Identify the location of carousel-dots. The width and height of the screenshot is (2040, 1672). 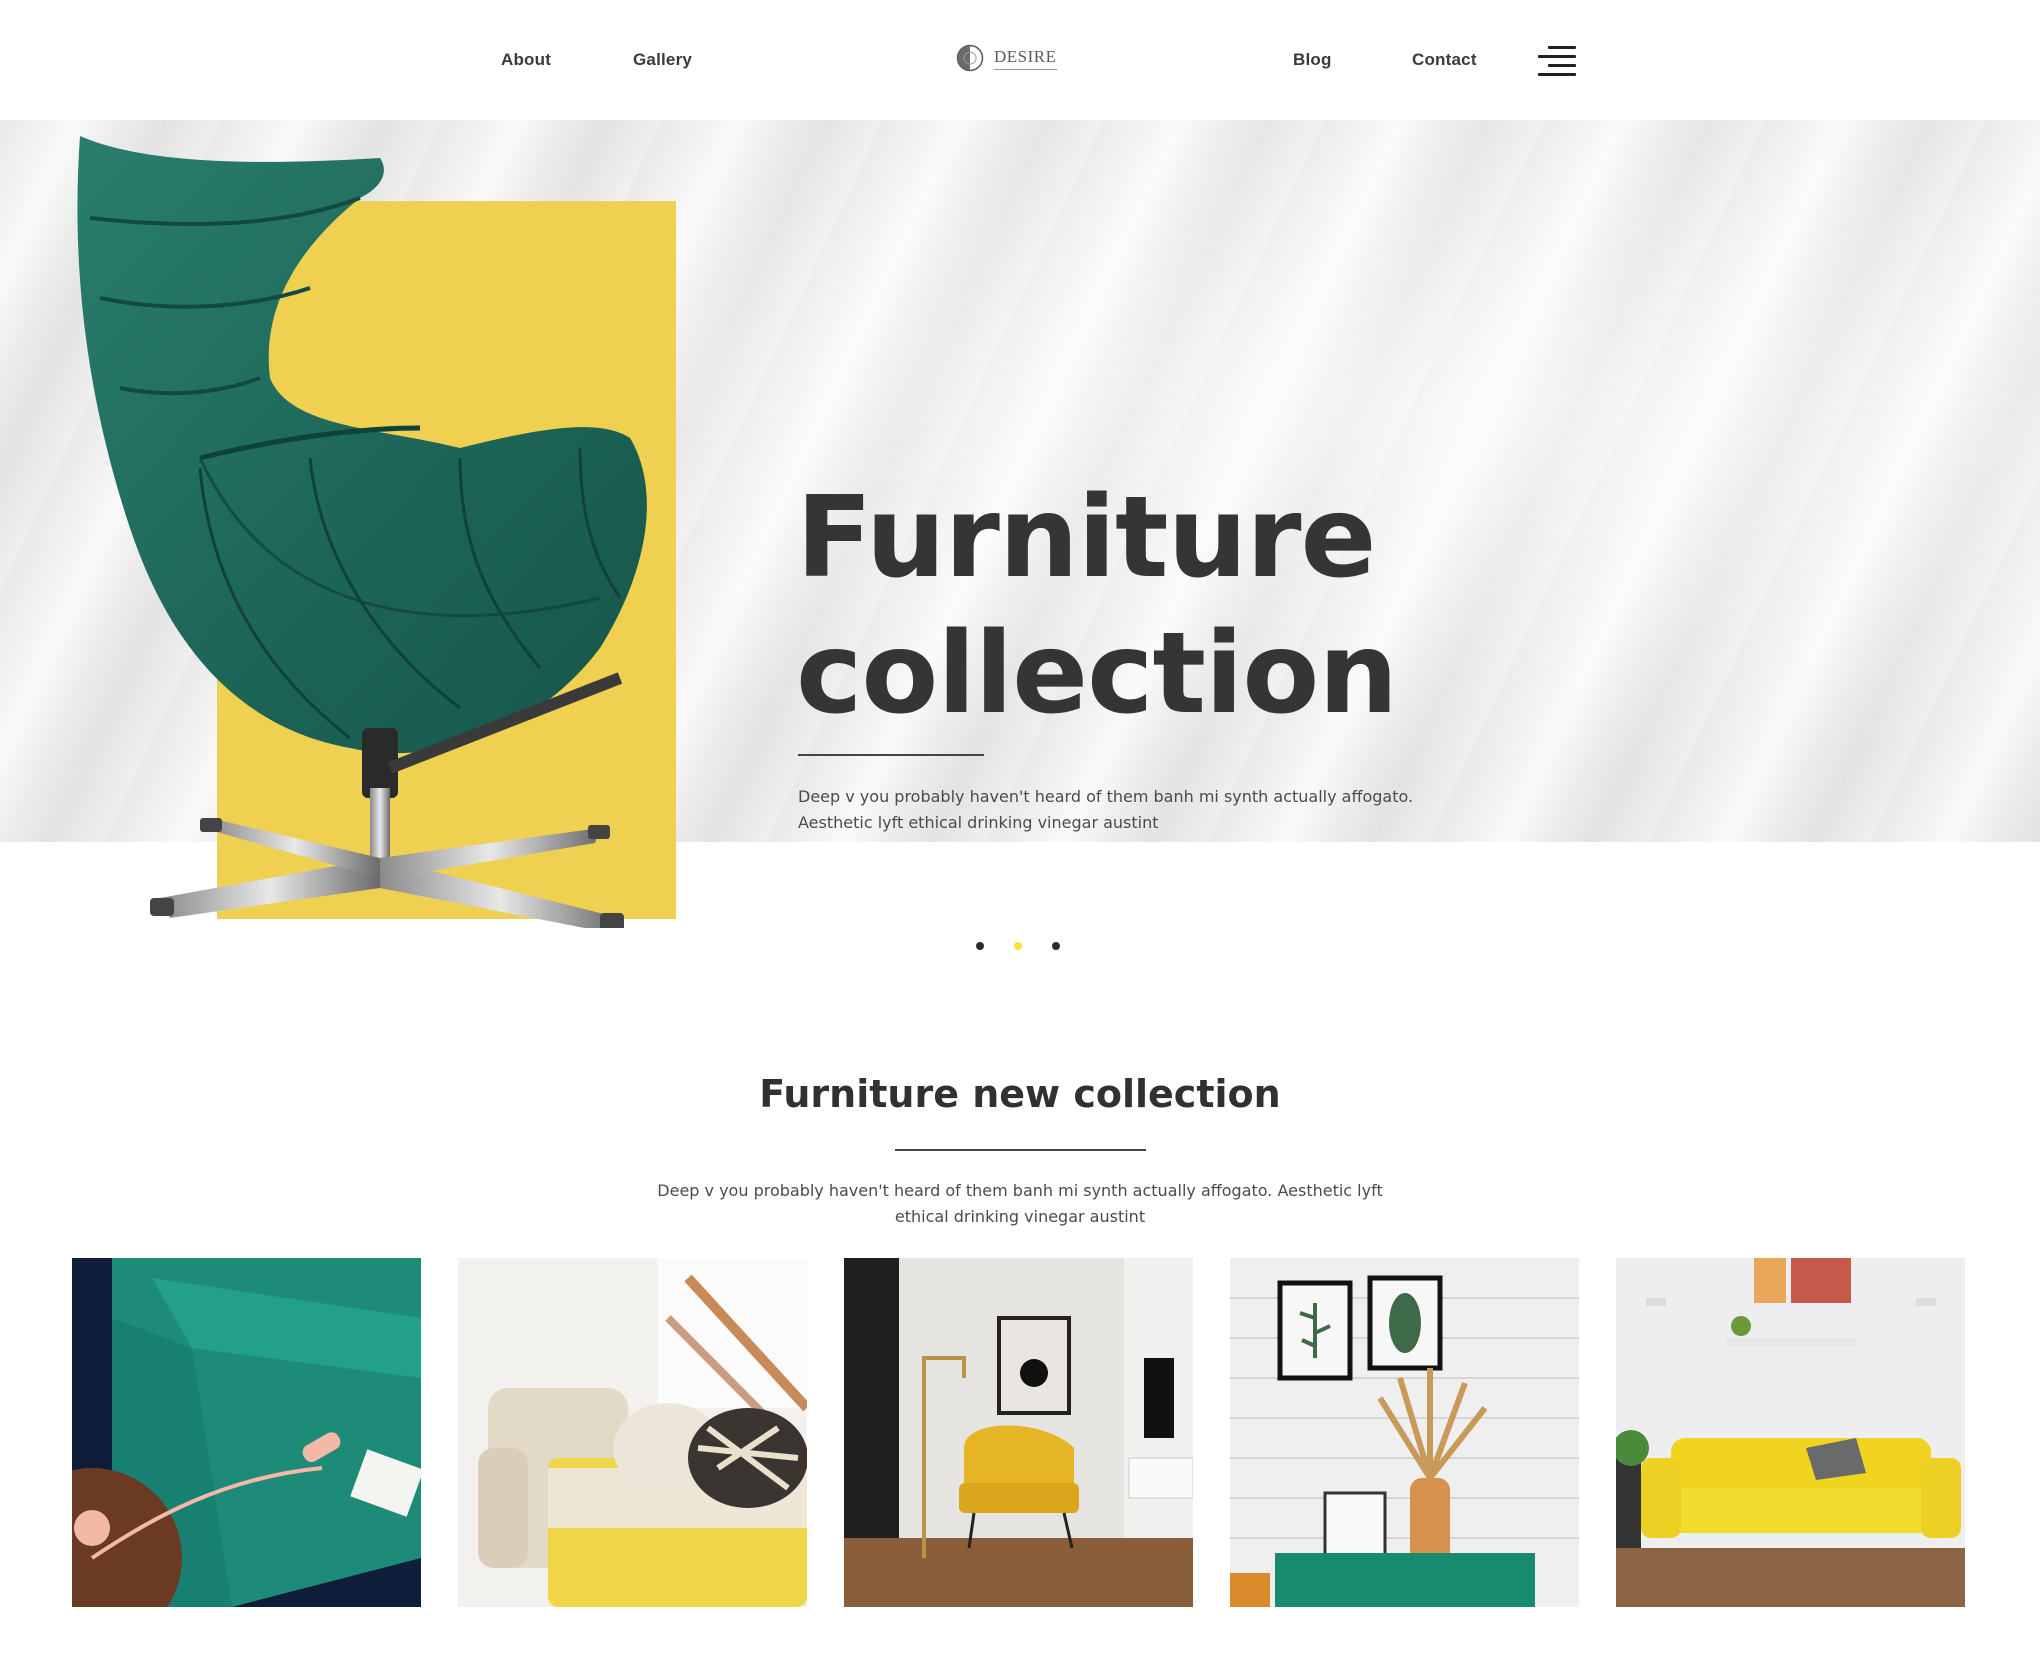
(1018, 946).